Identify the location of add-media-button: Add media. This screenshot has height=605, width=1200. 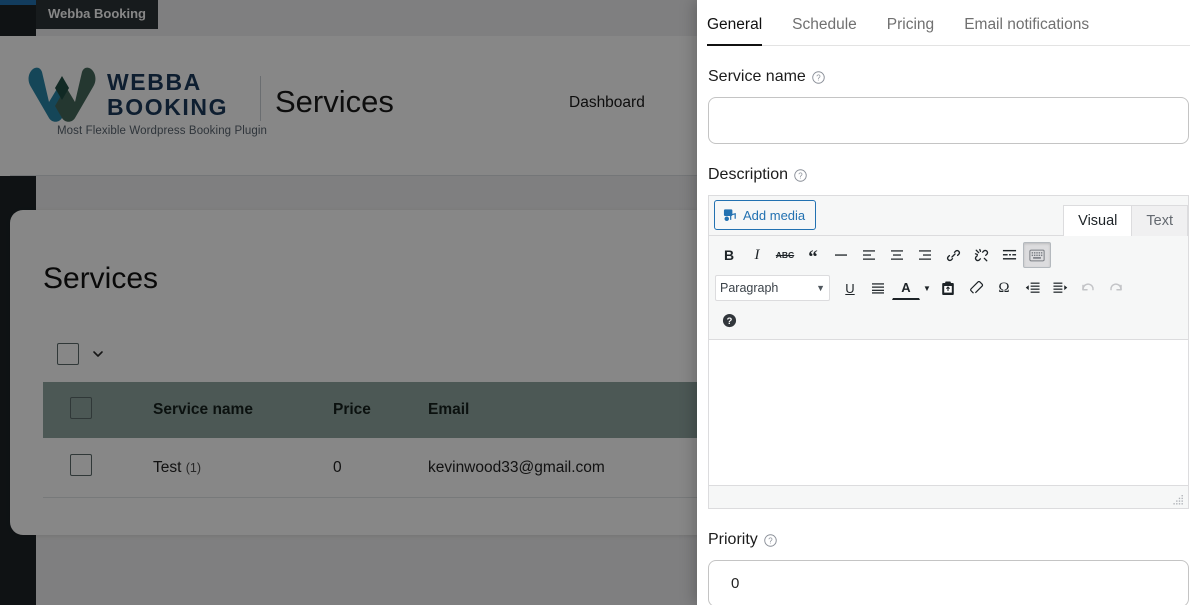
(765, 215).